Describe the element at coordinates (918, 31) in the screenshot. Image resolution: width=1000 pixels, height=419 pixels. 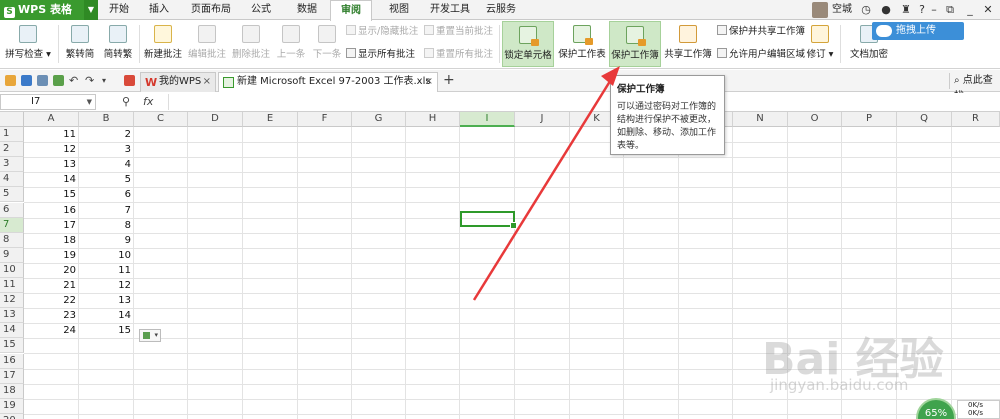
I see `upload-button: 拖拽上传` at that location.